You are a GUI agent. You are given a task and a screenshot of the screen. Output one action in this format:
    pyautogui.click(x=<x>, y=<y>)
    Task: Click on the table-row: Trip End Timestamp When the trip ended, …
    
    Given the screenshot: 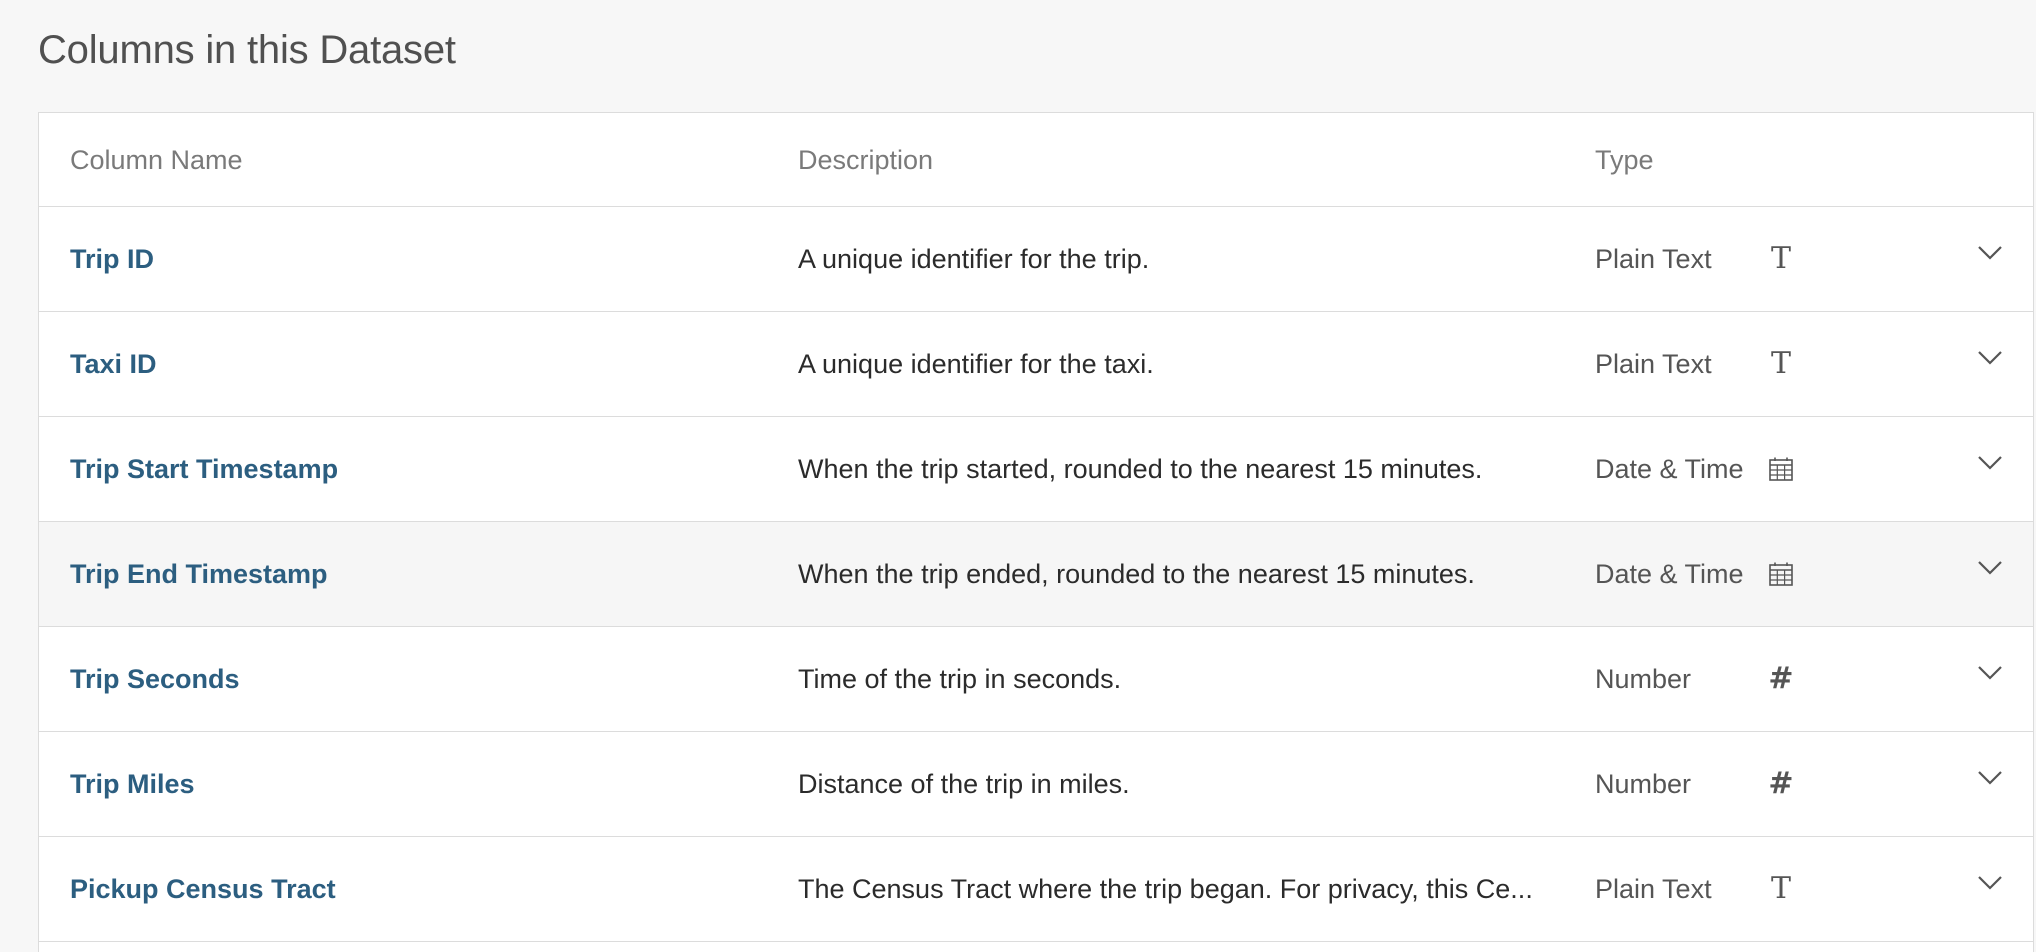 What is the action you would take?
    pyautogui.click(x=1036, y=574)
    